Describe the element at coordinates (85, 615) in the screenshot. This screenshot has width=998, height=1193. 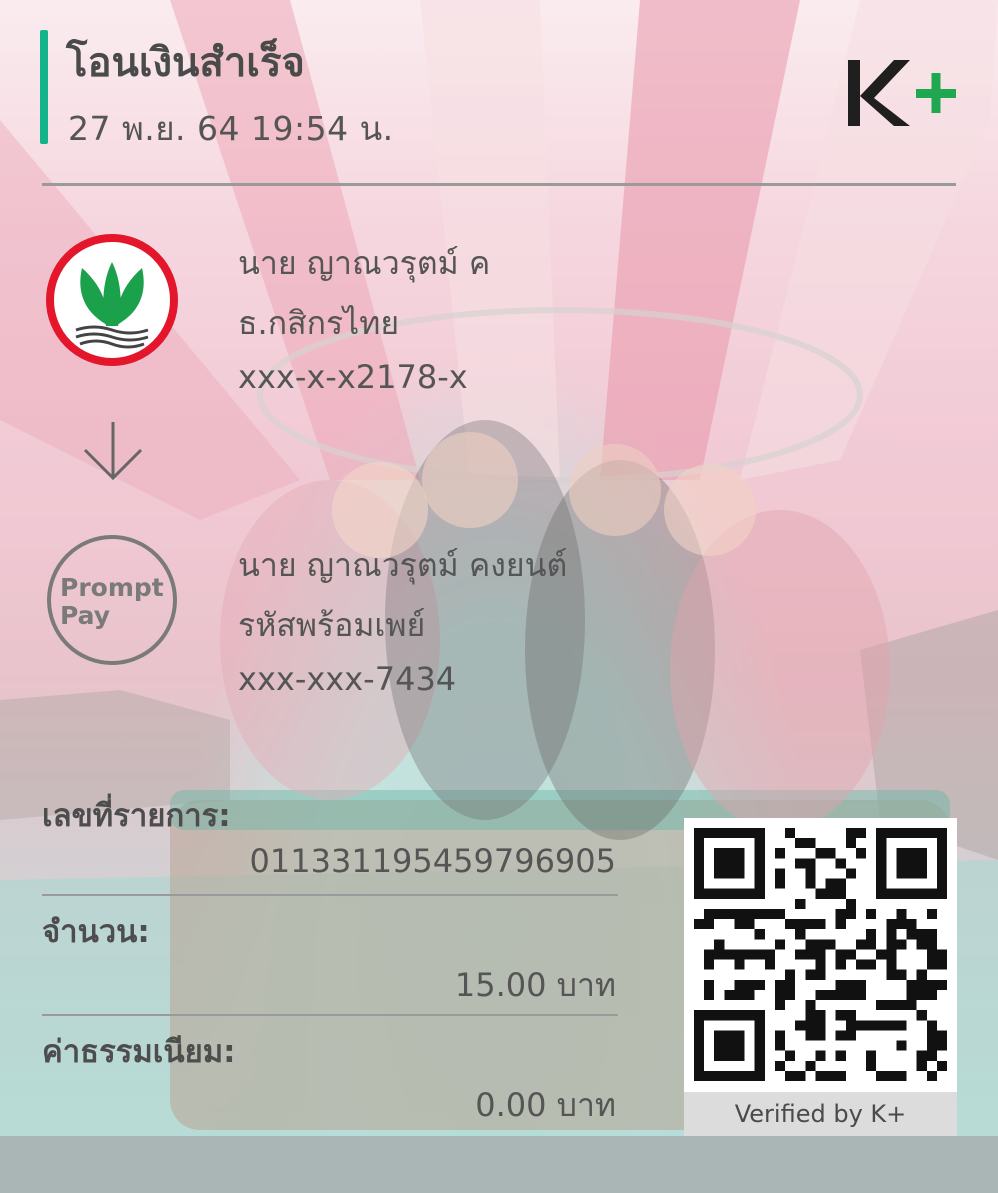
I see `promptpay-logo-text-2: Pay` at that location.